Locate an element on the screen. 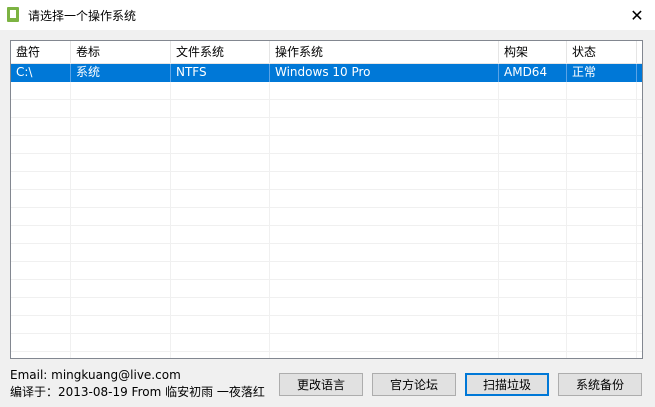 The height and width of the screenshot is (407, 655). close-button: ✕ is located at coordinates (637, 15).